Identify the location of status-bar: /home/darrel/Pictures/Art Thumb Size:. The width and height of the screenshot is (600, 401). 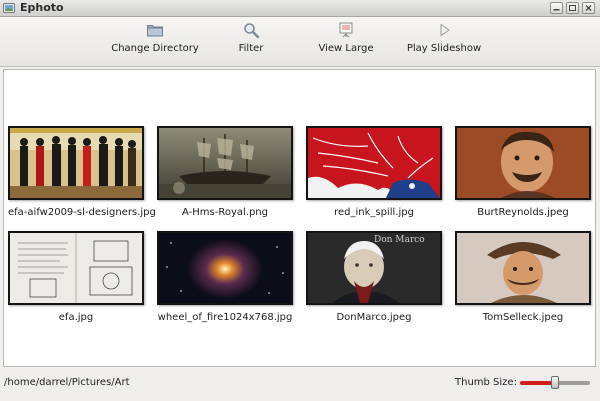
(300, 384).